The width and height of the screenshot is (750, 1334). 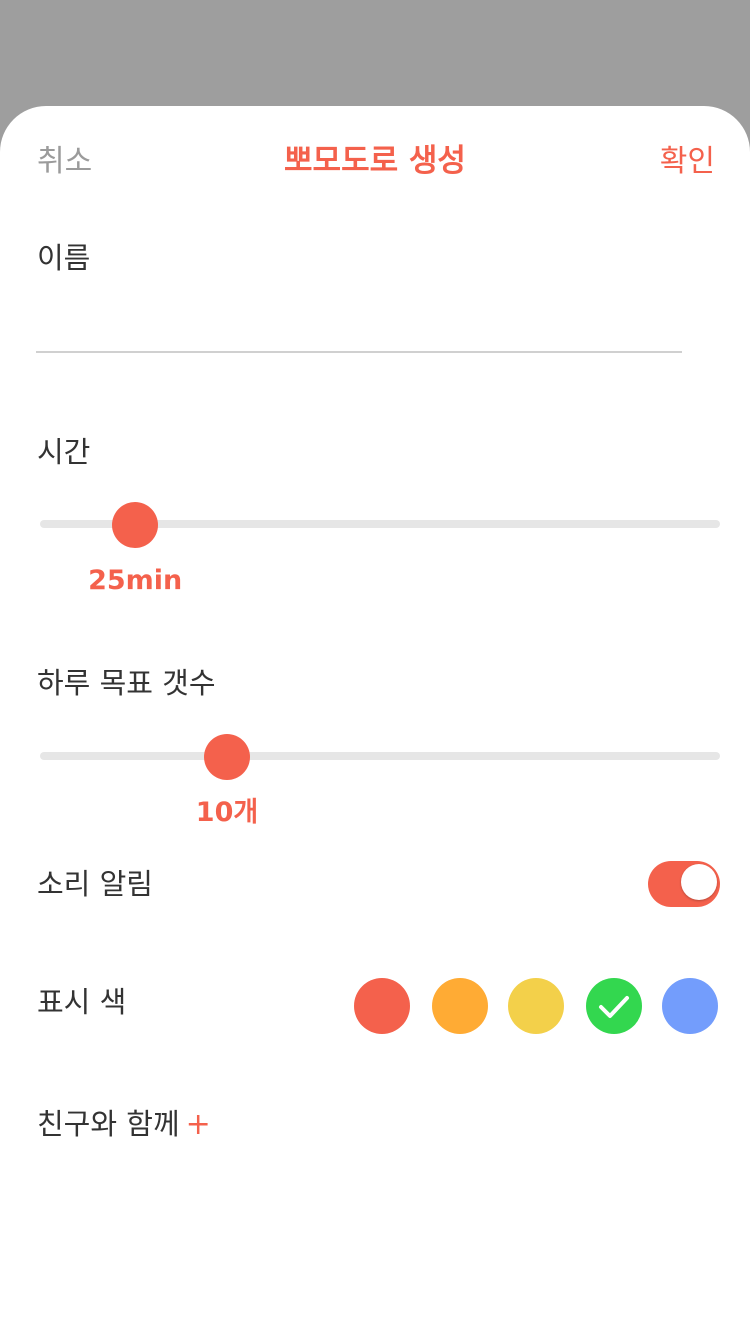 I want to click on check-icon, so click(x=614, y=1007).